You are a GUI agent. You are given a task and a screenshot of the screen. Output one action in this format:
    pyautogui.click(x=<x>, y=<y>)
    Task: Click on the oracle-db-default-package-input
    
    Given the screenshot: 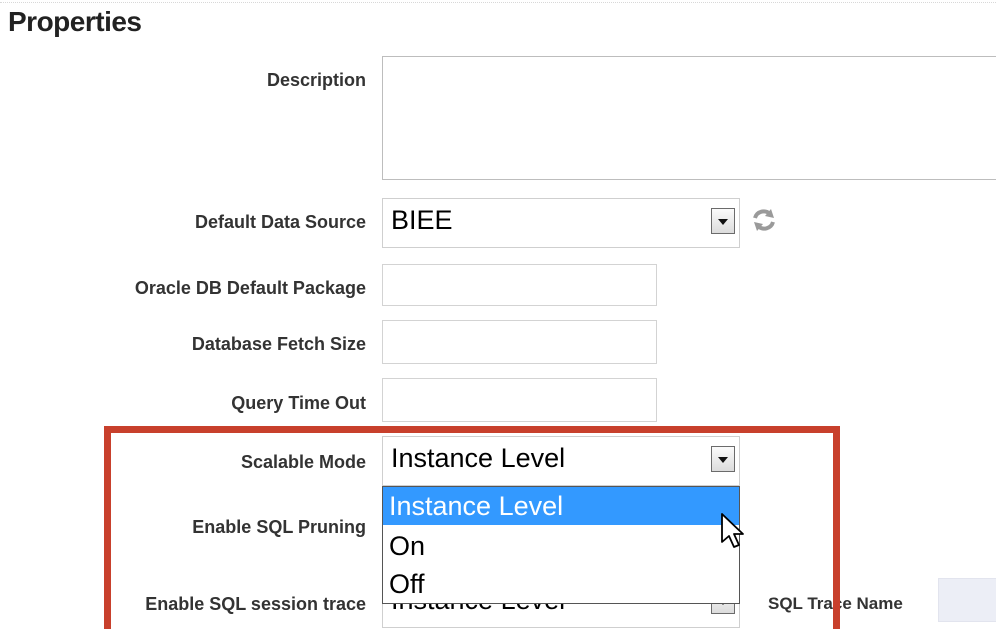 What is the action you would take?
    pyautogui.click(x=519, y=285)
    